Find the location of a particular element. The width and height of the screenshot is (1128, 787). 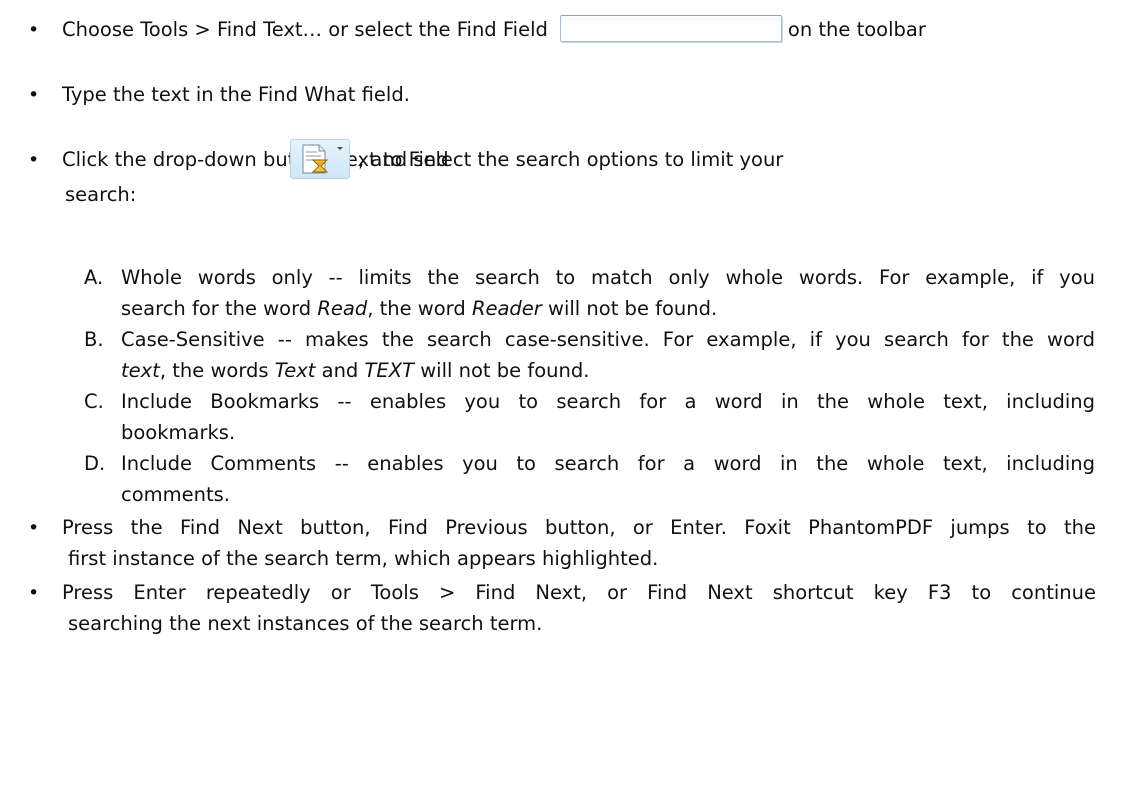

option-marker: D. is located at coordinates (95, 463).